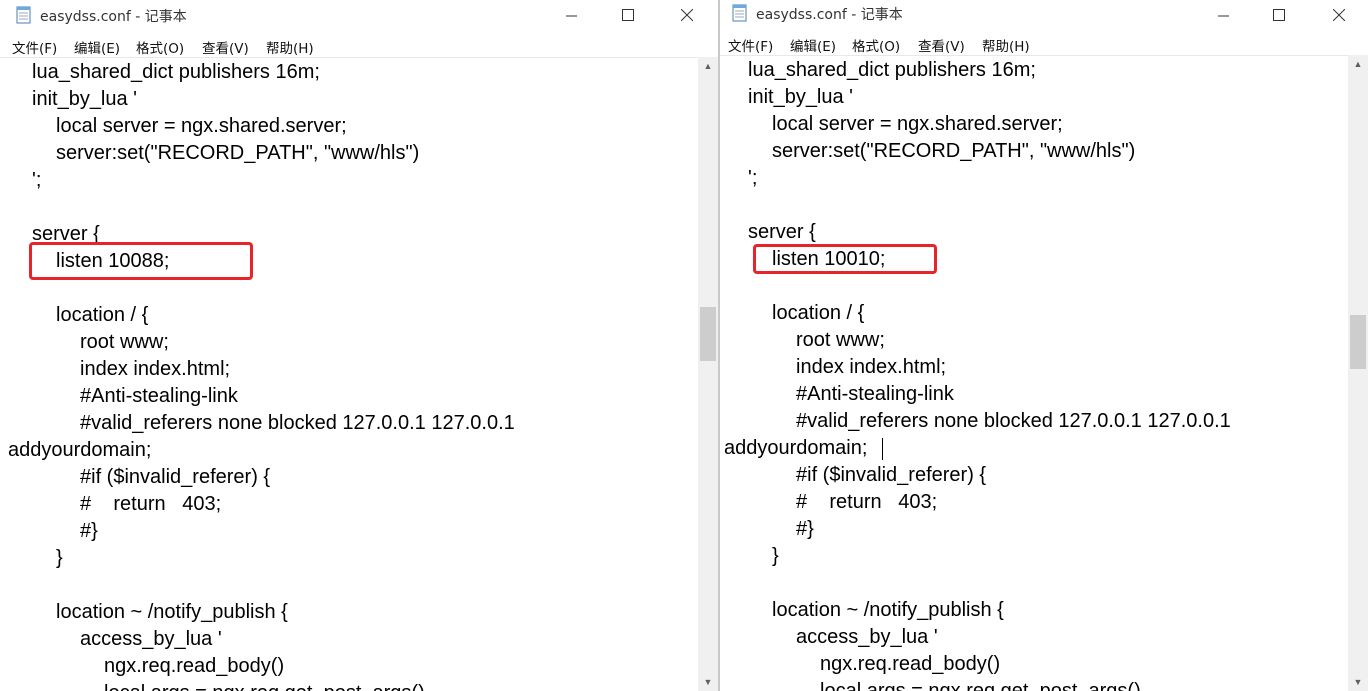  I want to click on text-caret, so click(882, 449).